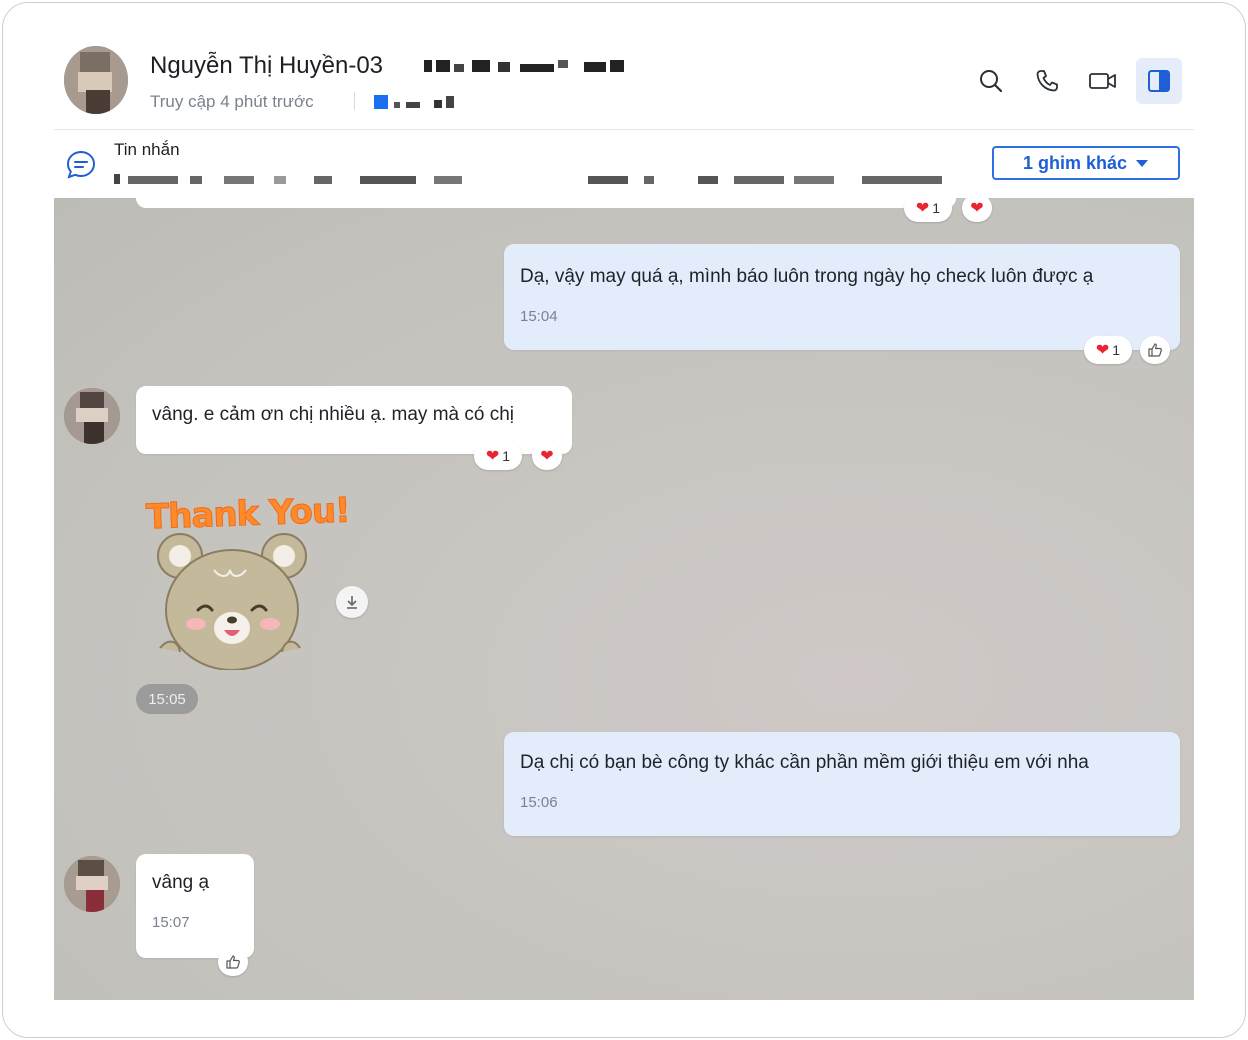 The height and width of the screenshot is (1040, 1248). I want to click on message-time: 15:07, so click(171, 922).